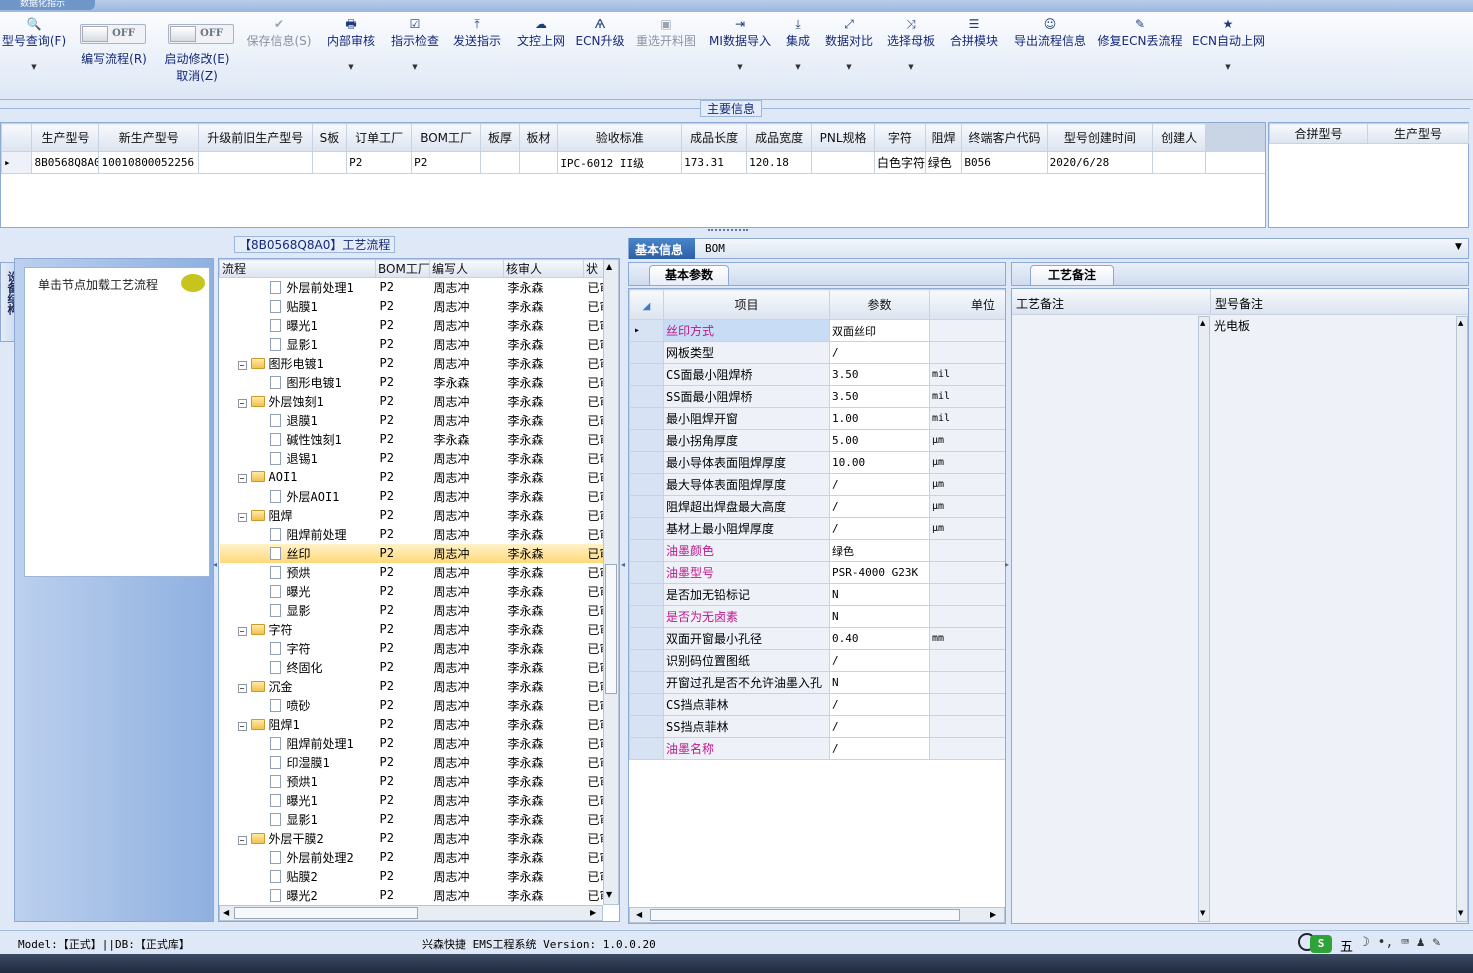 This screenshot has height=973, width=1473. I want to click on param-row: 网板类型 /, so click(817, 352).